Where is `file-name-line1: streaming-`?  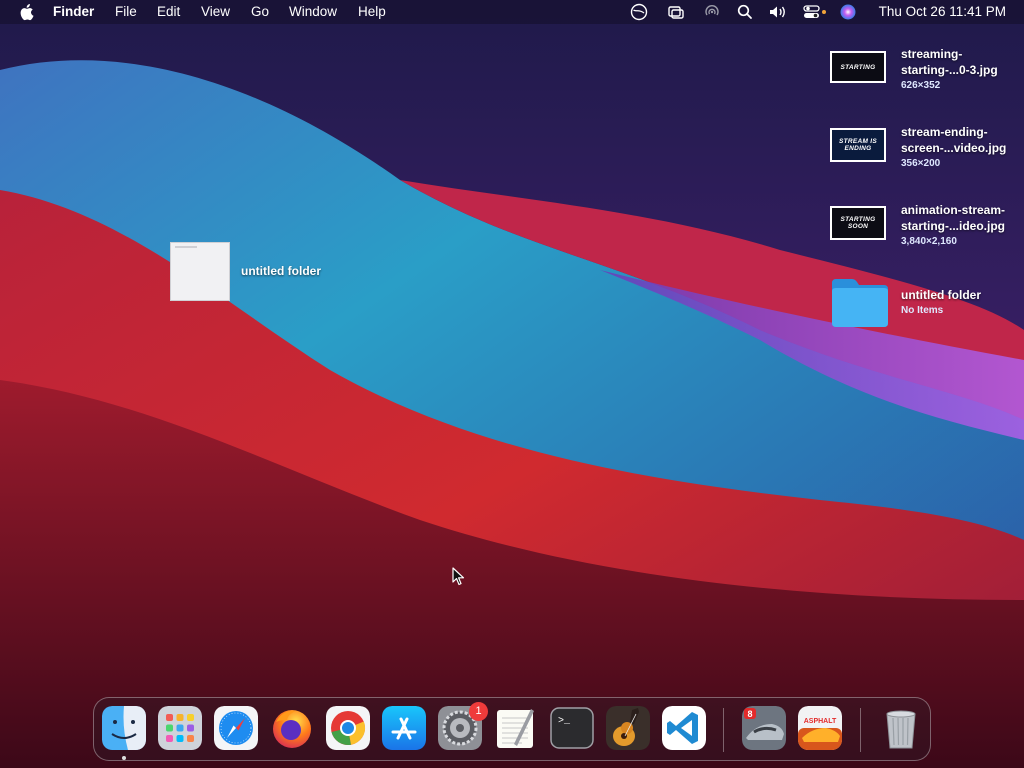 file-name-line1: streaming- is located at coordinates (932, 54).